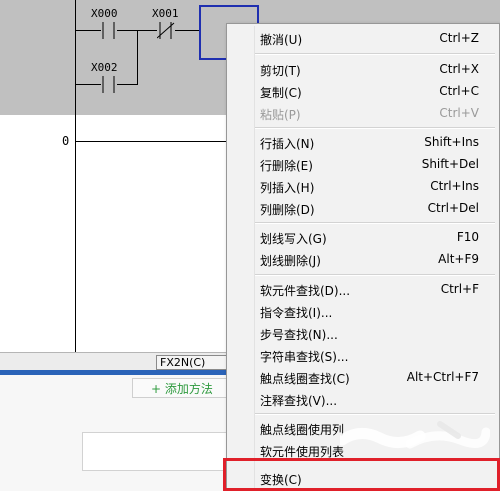  I want to click on menu-item-shortcut: Ctrl+Ins, so click(454, 186).